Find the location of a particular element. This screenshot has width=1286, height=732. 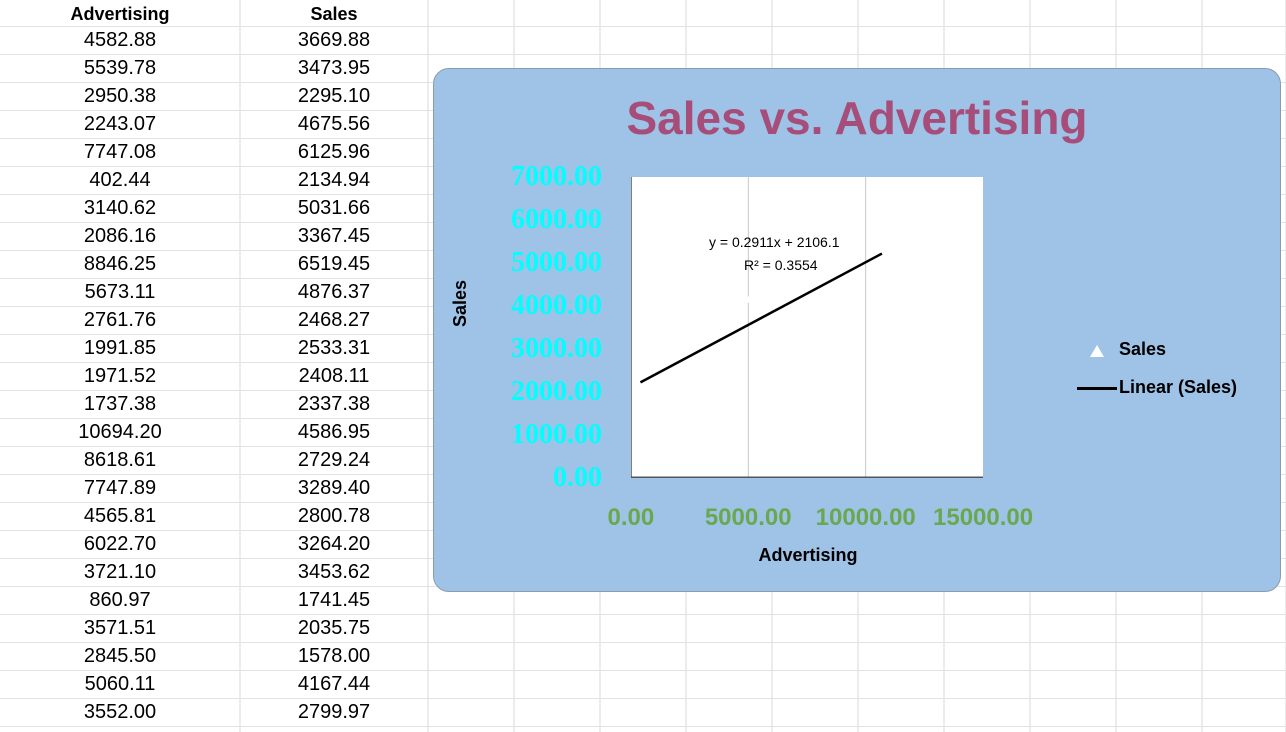

cell-sales: 2337.38 is located at coordinates (334, 404).